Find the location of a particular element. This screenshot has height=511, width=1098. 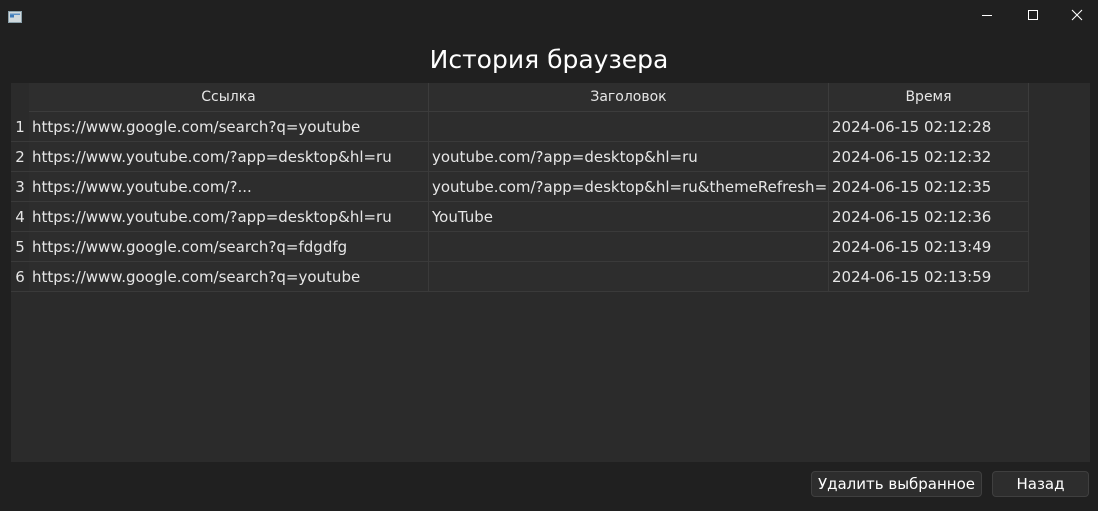

row-number: 4 is located at coordinates (20, 217).